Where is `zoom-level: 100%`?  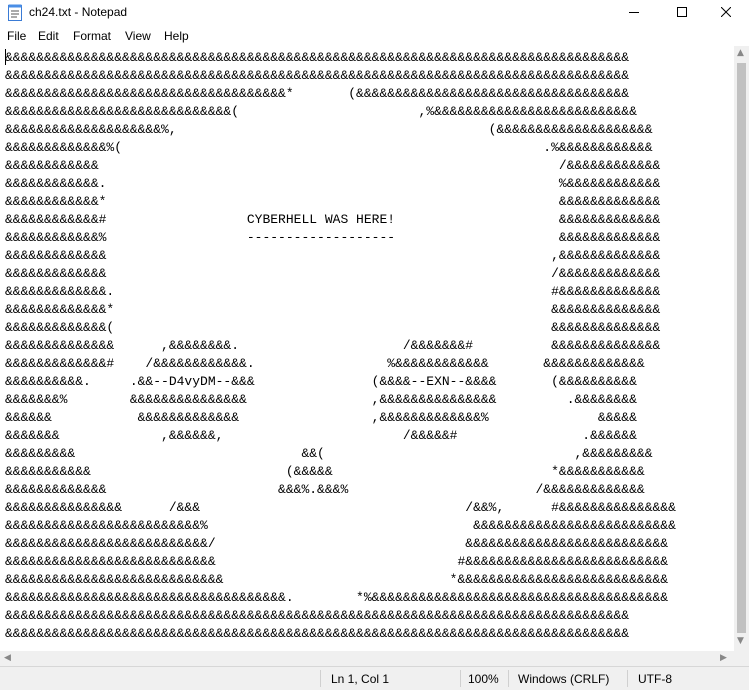 zoom-level: 100% is located at coordinates (483, 679).